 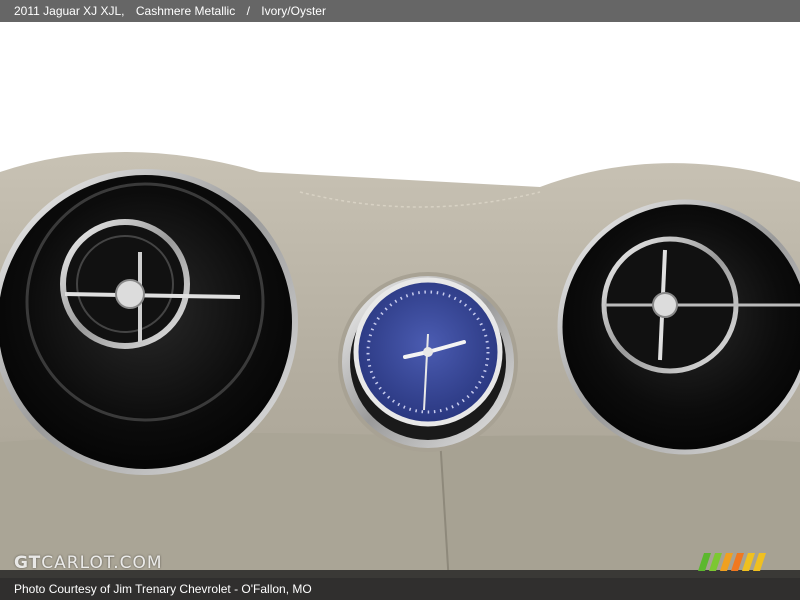 I want to click on site-watermark: GTCARLOT.COM, so click(x=88, y=563).